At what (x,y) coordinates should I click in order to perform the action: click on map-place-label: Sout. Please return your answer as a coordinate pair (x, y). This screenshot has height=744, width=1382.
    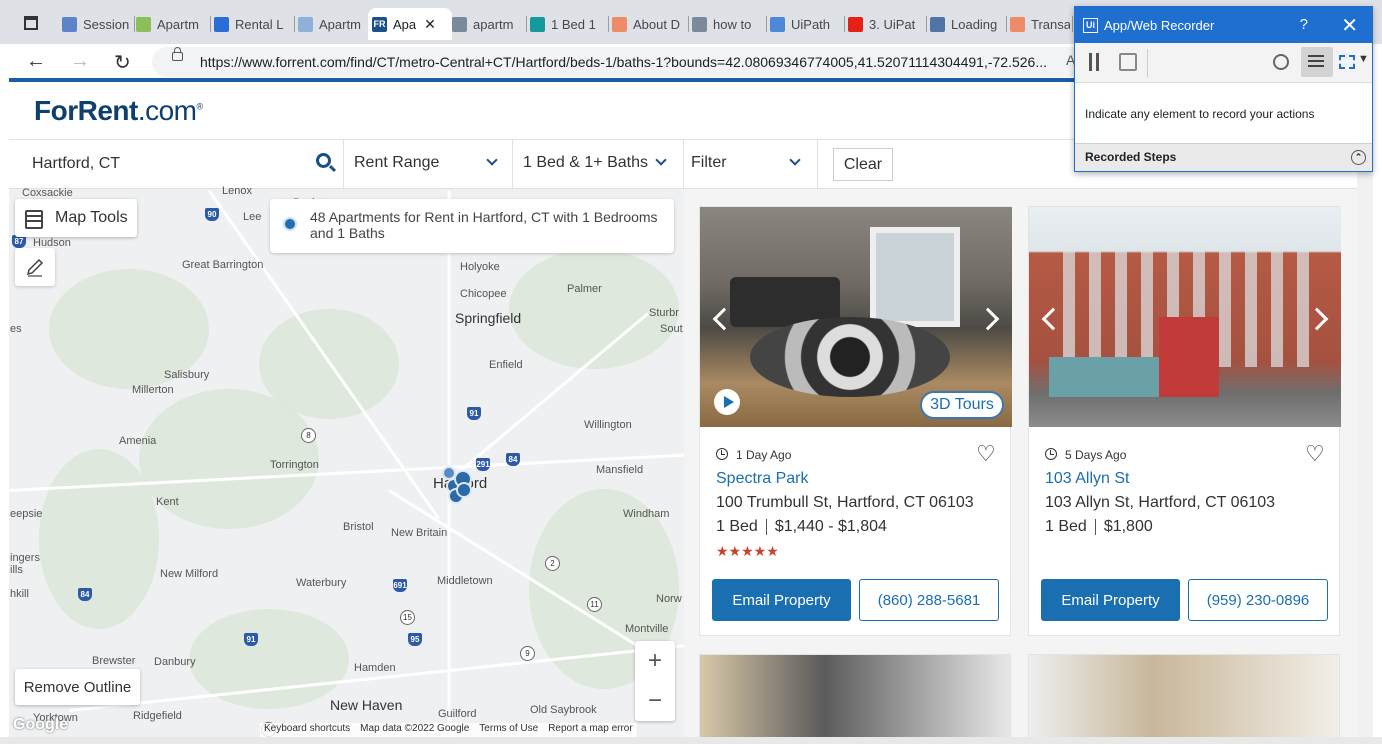
    Looking at the image, I should click on (671, 329).